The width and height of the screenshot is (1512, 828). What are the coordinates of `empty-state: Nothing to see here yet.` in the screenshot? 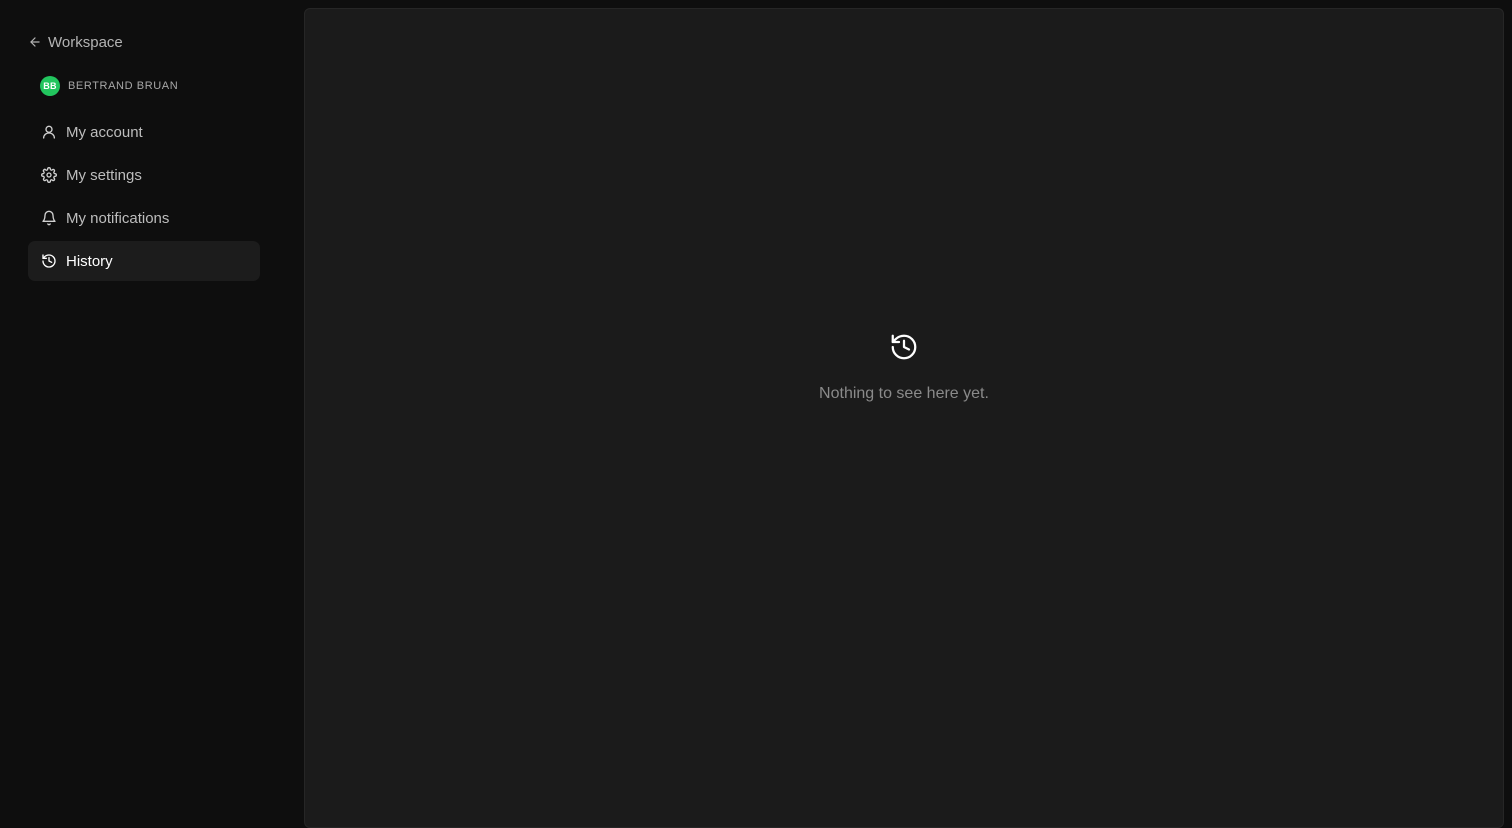 It's located at (904, 367).